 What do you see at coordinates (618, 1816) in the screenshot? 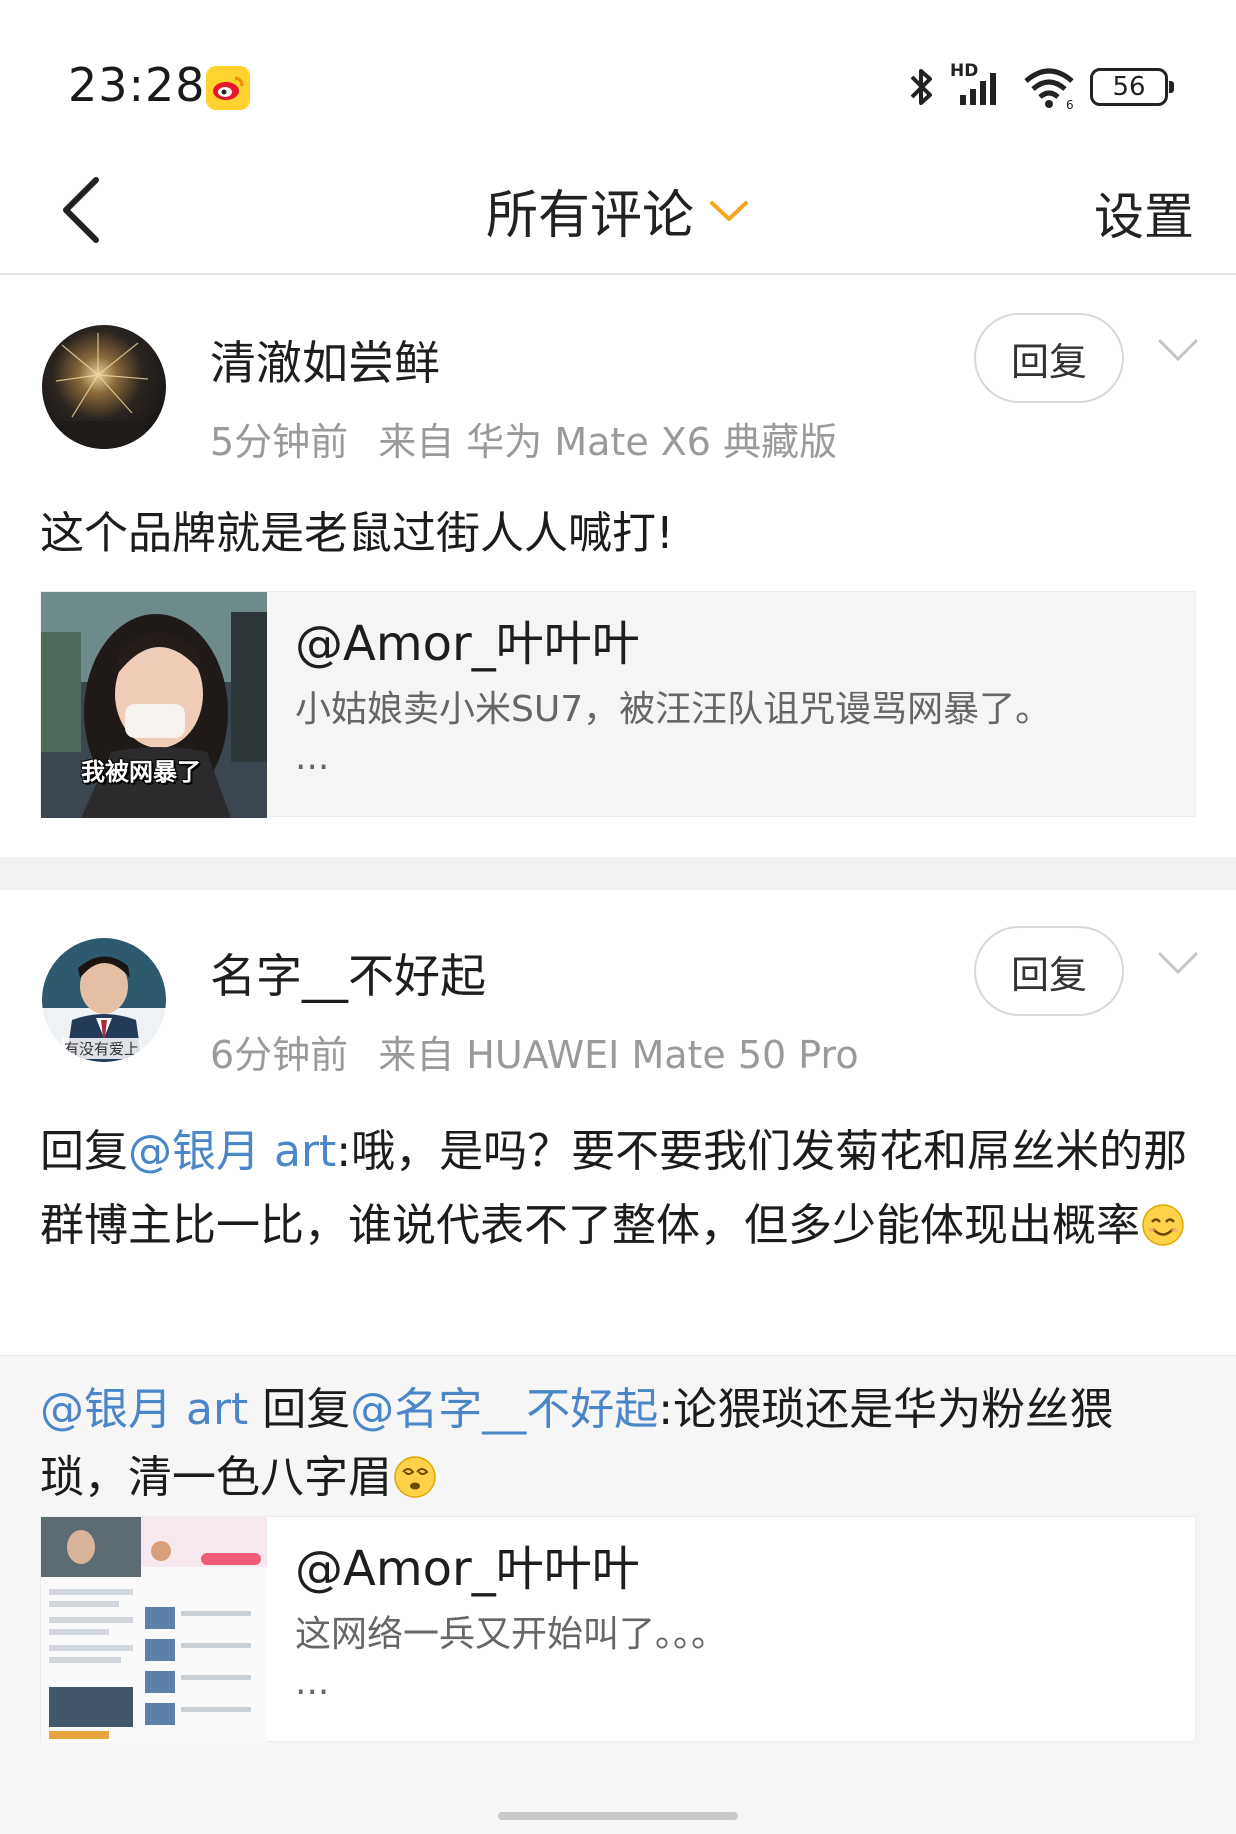
I see `home-indicator` at bounding box center [618, 1816].